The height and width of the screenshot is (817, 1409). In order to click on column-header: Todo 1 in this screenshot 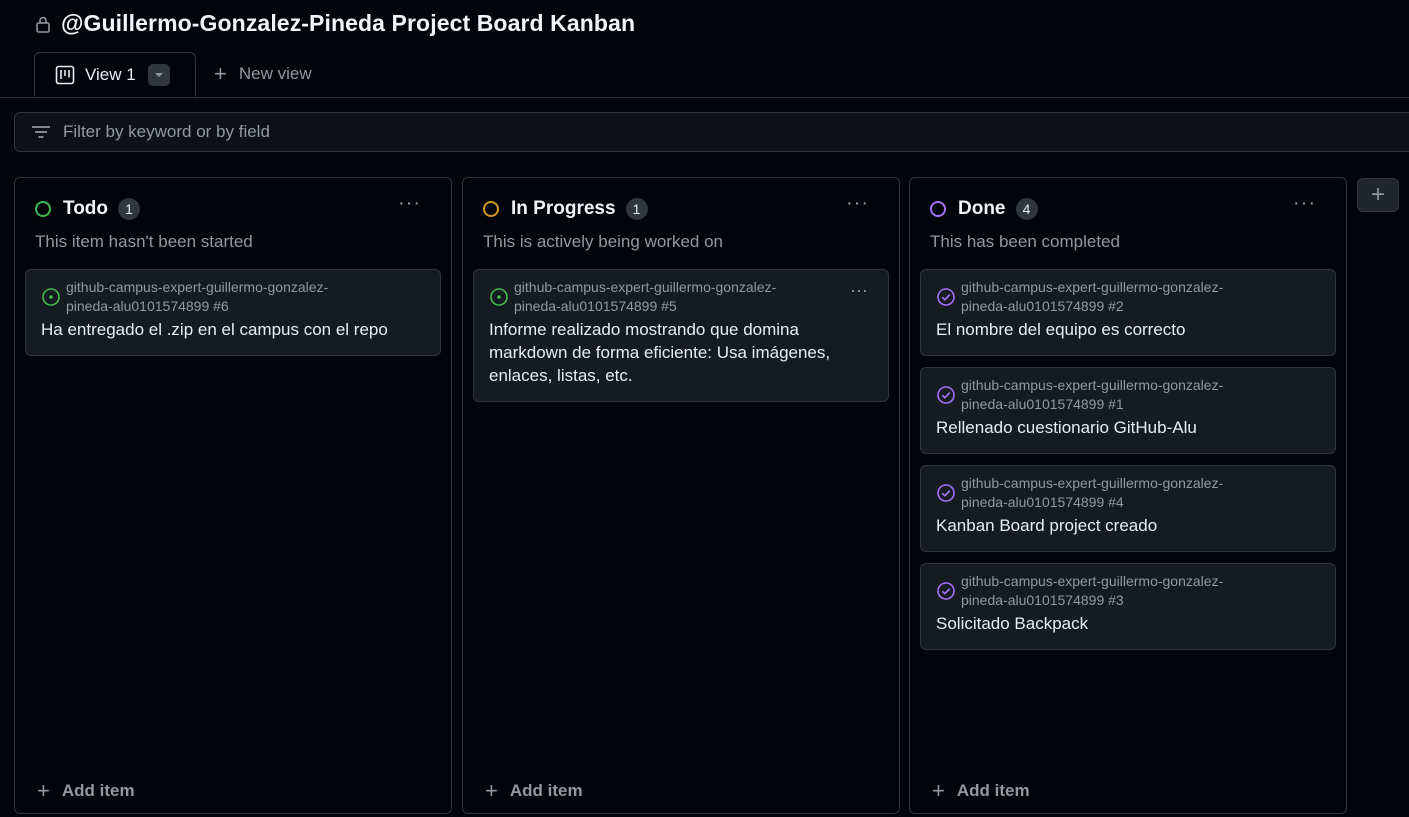, I will do `click(88, 209)`.